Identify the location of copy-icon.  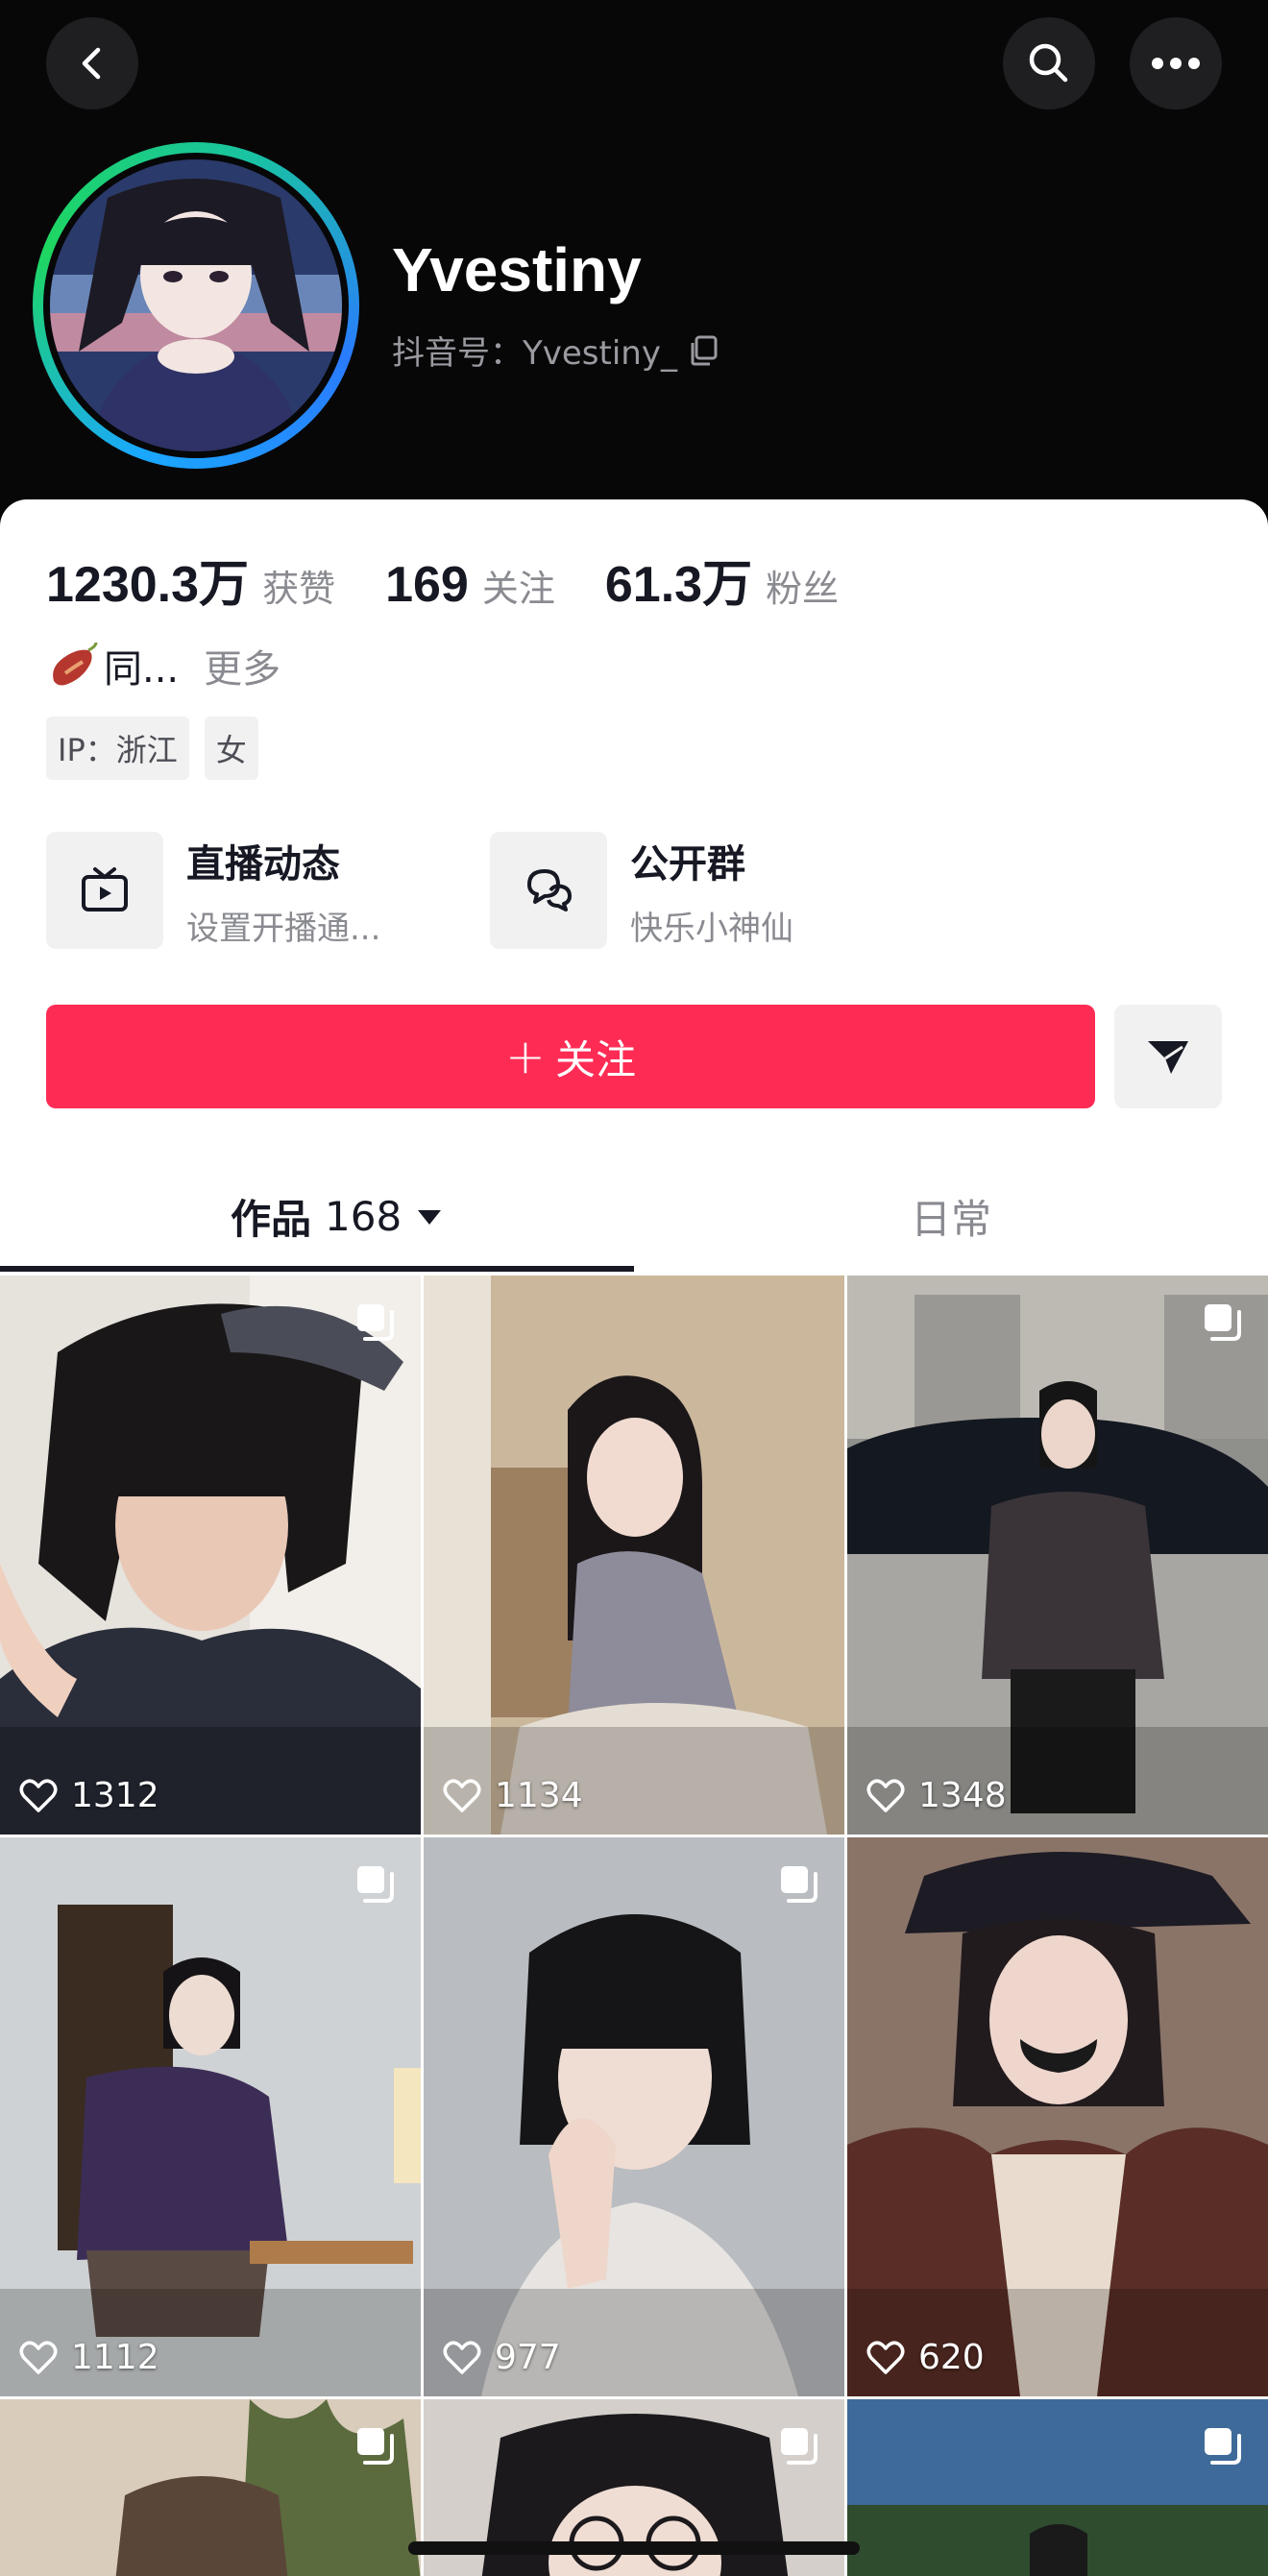
(704, 350).